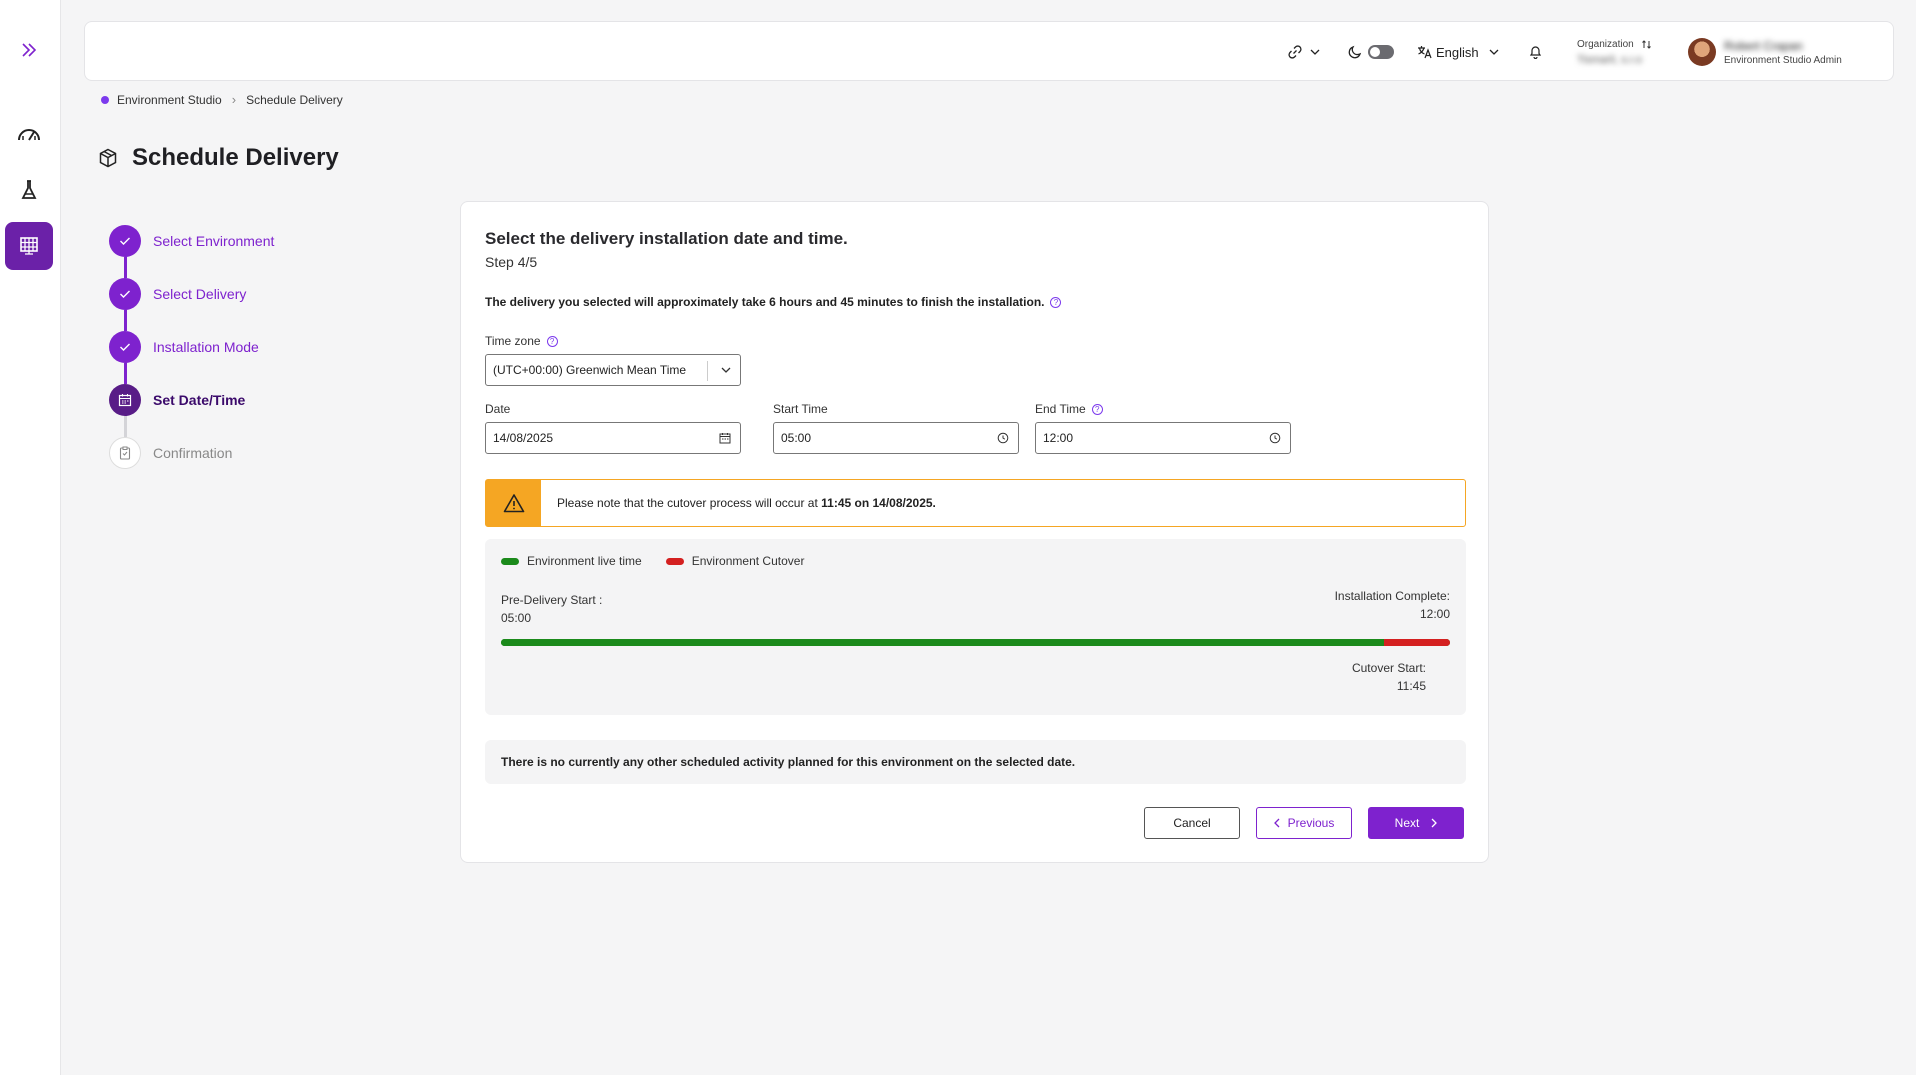  Describe the element at coordinates (1609, 59) in the screenshot. I see `organization-name: Tismarli, s.r.o` at that location.